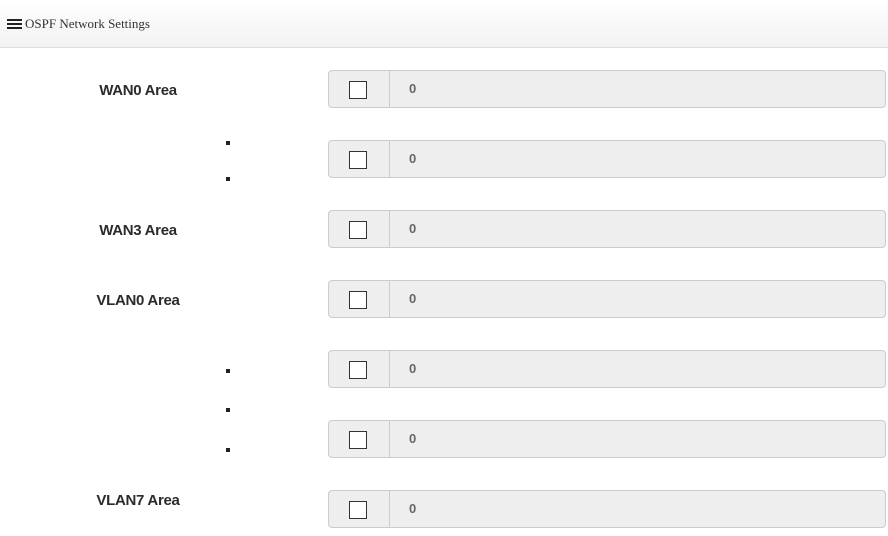  What do you see at coordinates (138, 230) in the screenshot?
I see `wan3-area-label: WAN3 Area` at bounding box center [138, 230].